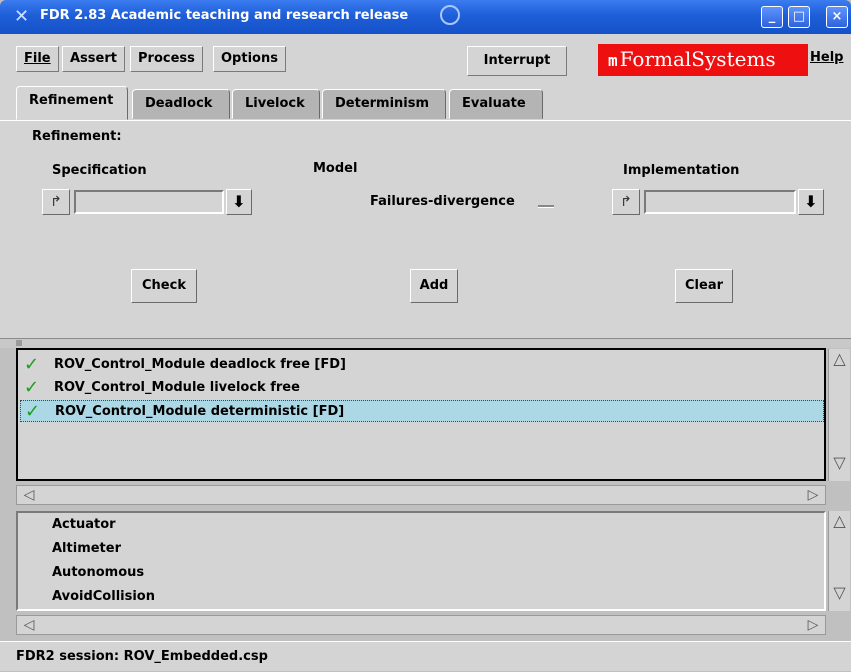 The image size is (851, 672). What do you see at coordinates (422, 388) in the screenshot?
I see `list-item: ✓ ROV_Control_Module livelock free` at bounding box center [422, 388].